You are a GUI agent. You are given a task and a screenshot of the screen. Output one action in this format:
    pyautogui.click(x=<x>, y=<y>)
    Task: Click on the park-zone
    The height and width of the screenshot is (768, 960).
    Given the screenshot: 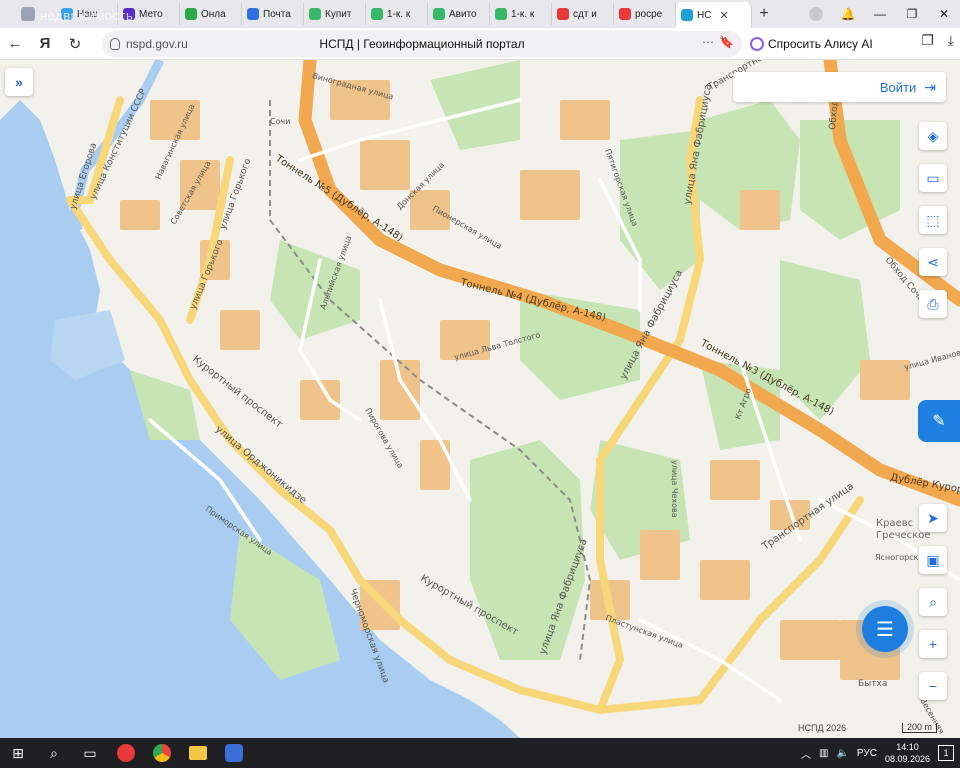 What is the action you would take?
    pyautogui.click(x=527, y=550)
    